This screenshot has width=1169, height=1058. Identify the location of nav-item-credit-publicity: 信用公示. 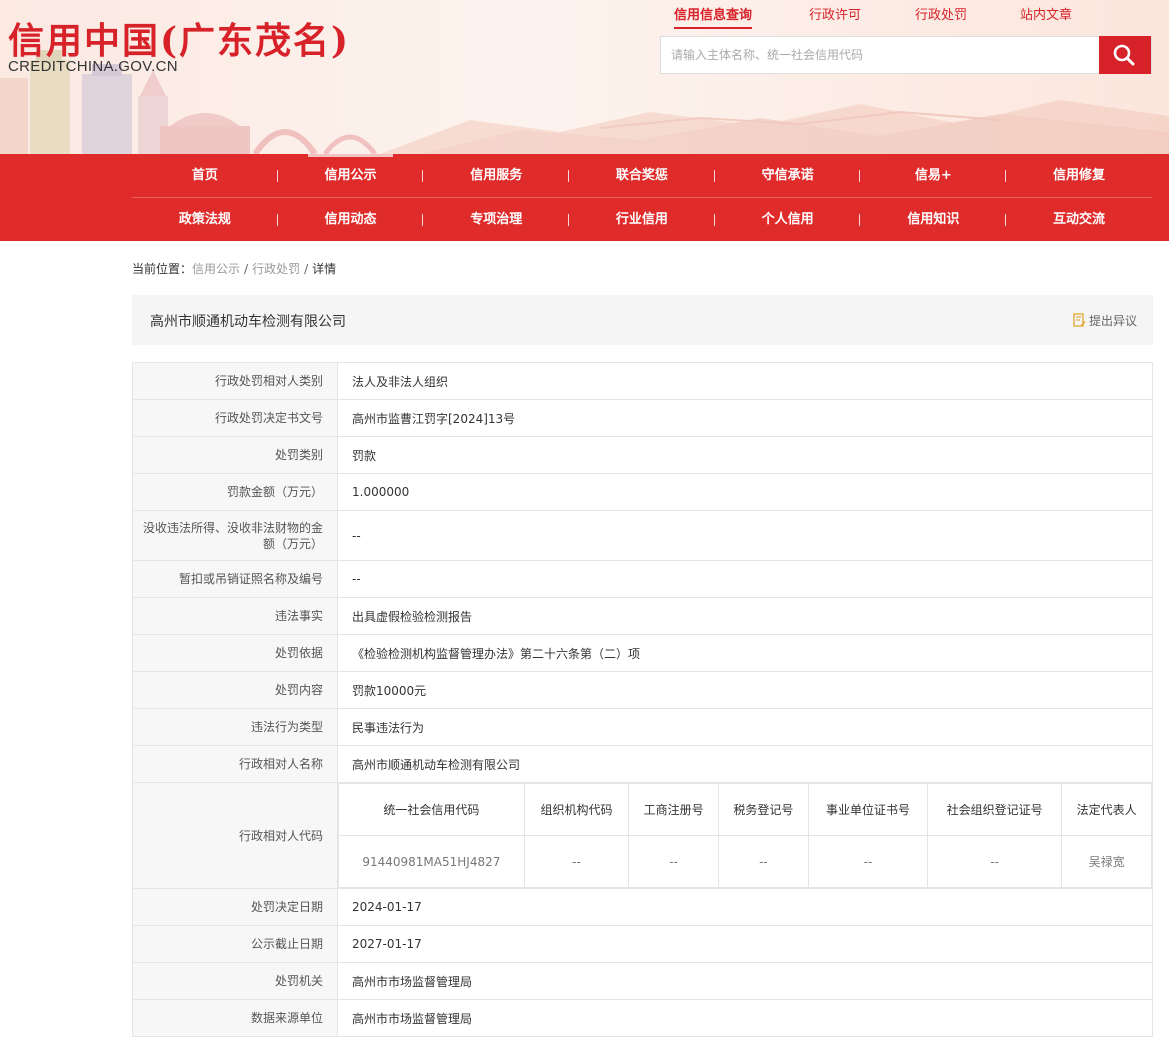
(351, 175).